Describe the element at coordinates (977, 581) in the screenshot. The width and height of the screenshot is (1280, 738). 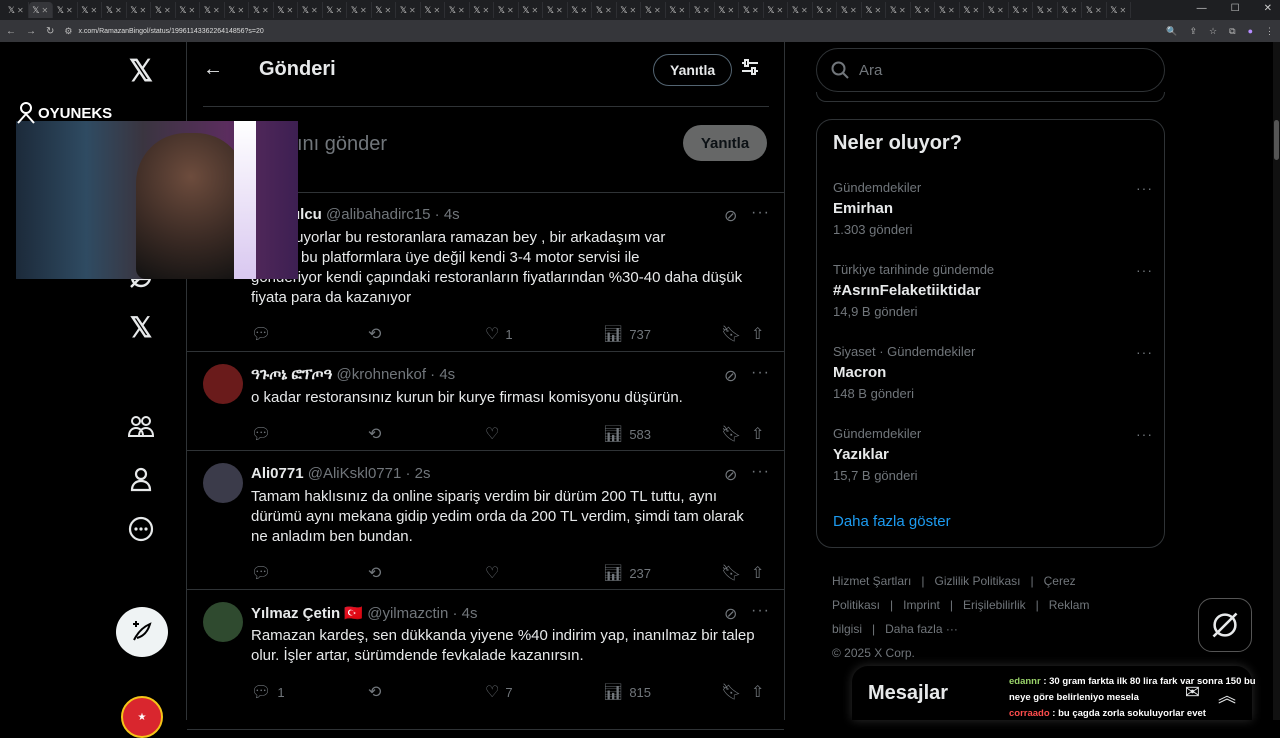
I see `footer-link: Gizlilik Politikası` at that location.